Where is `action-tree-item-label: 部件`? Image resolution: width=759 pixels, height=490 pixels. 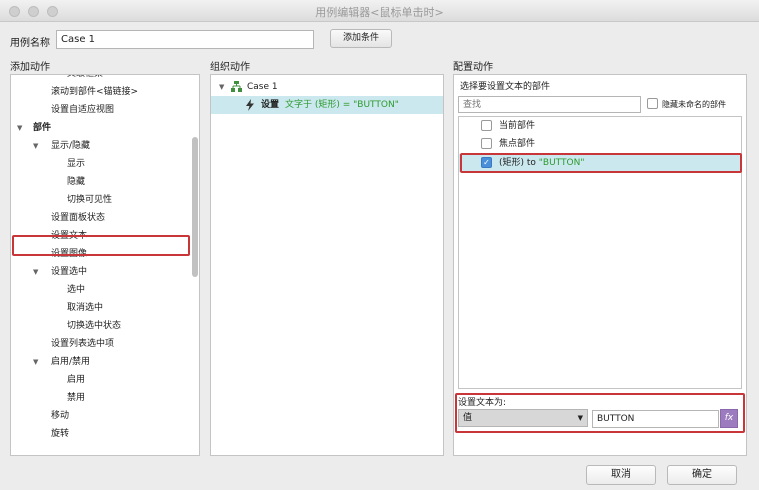
action-tree-item-label: 部件 is located at coordinates (42, 128).